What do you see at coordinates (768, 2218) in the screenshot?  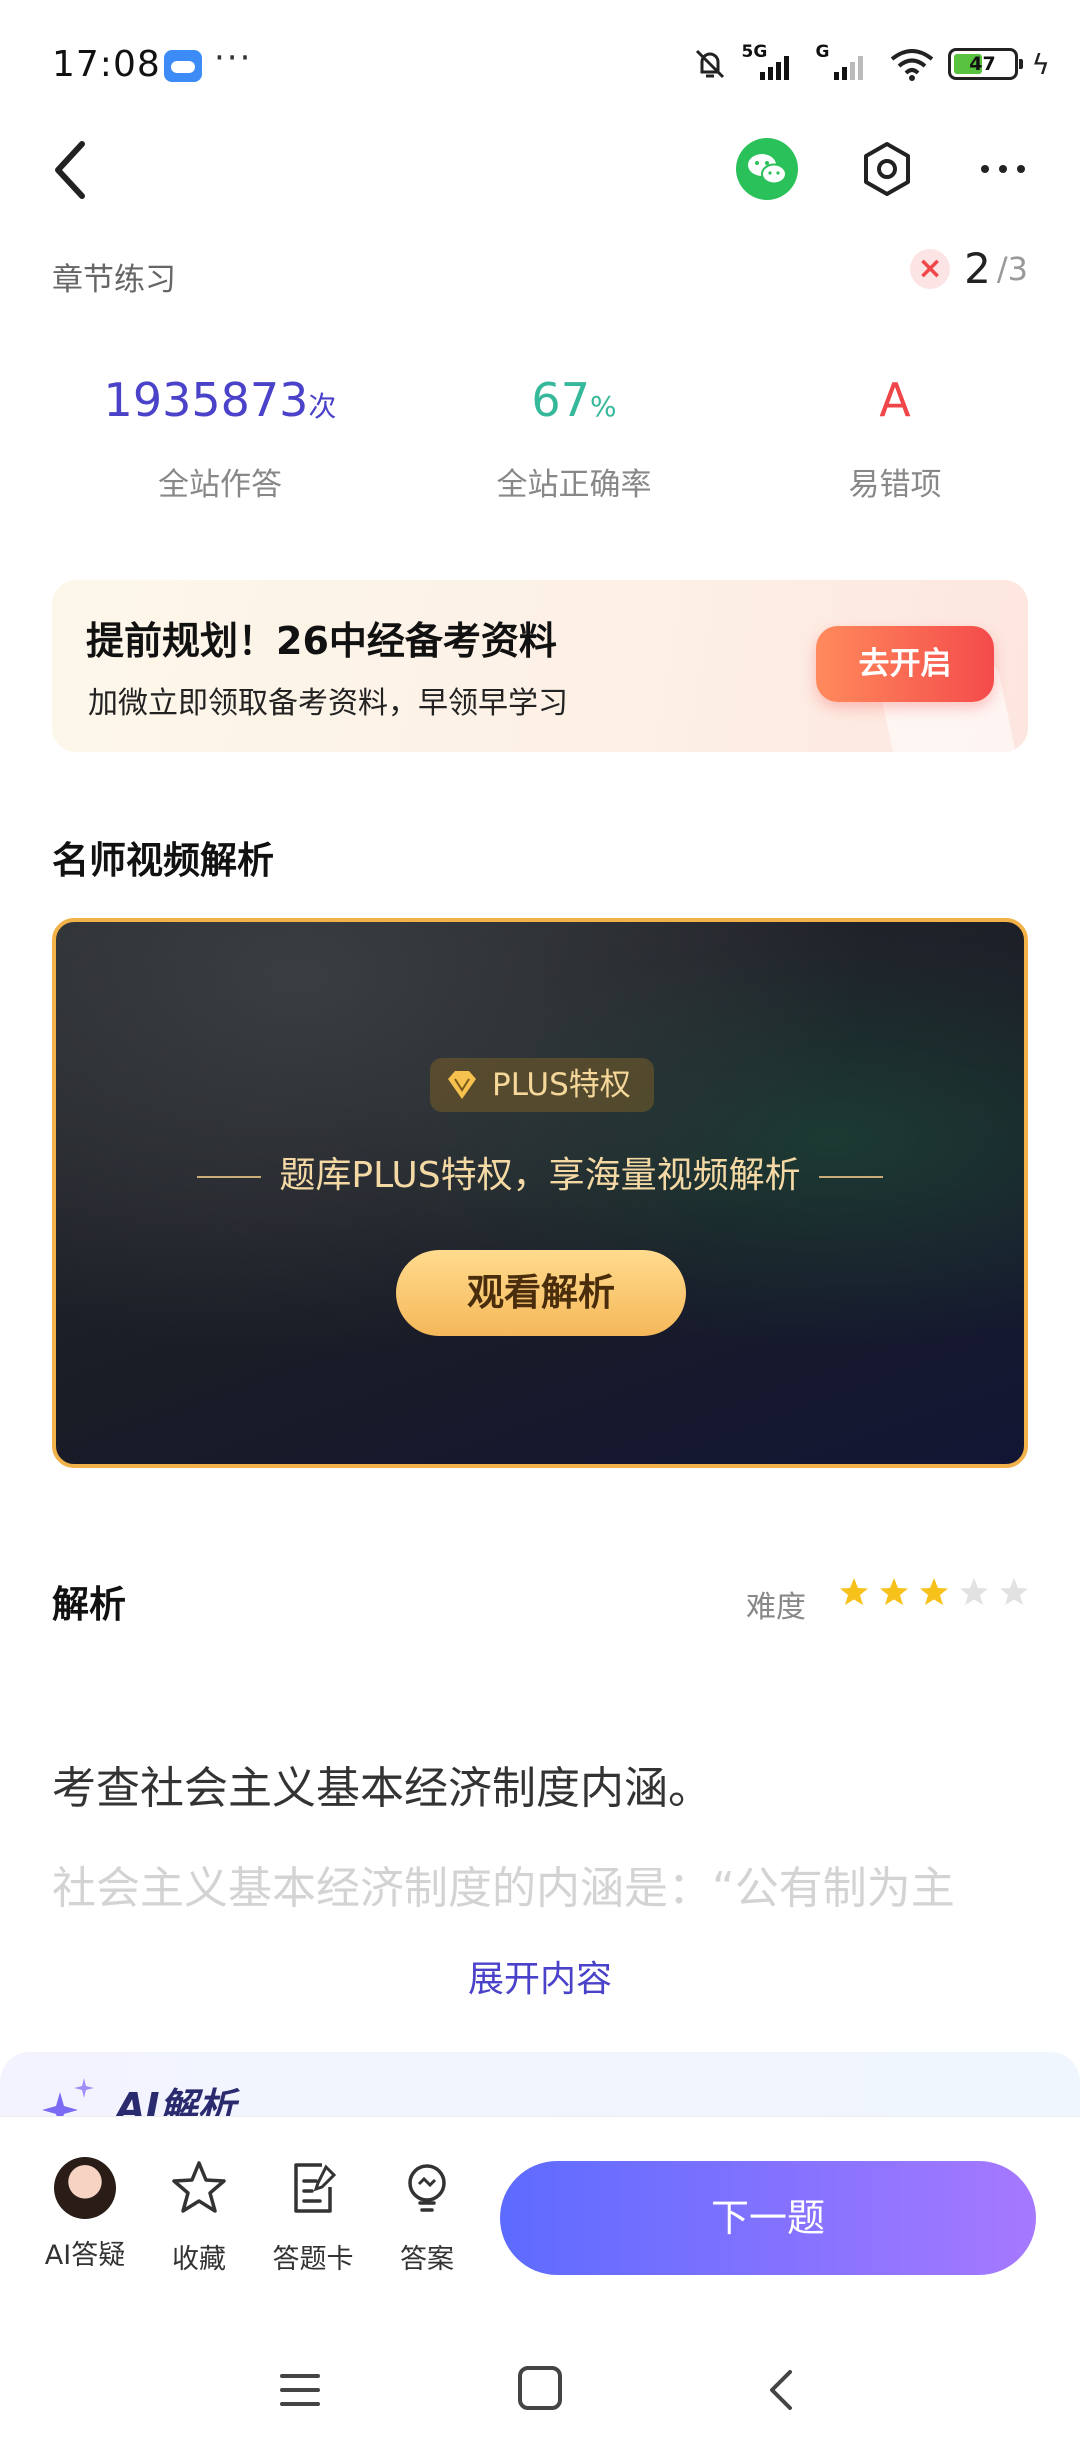 I see `next-question-button: 下一题` at bounding box center [768, 2218].